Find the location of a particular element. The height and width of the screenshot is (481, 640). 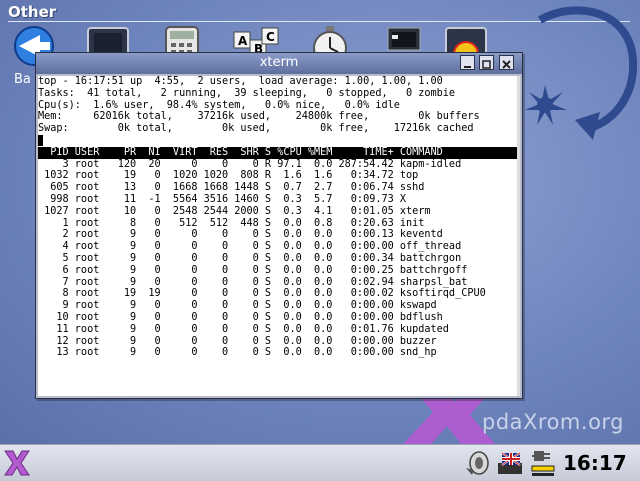

category-title: Other is located at coordinates (32, 12).